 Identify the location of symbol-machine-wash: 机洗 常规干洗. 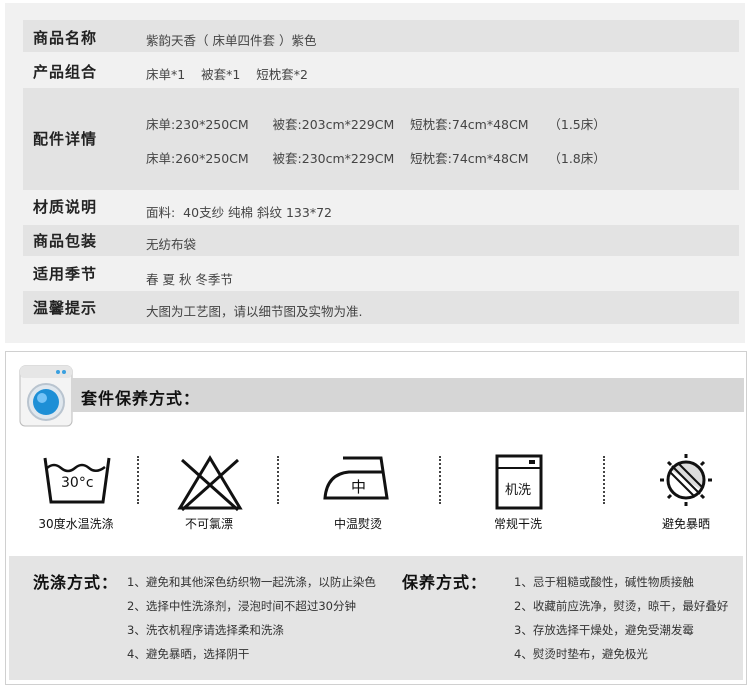
(518, 497).